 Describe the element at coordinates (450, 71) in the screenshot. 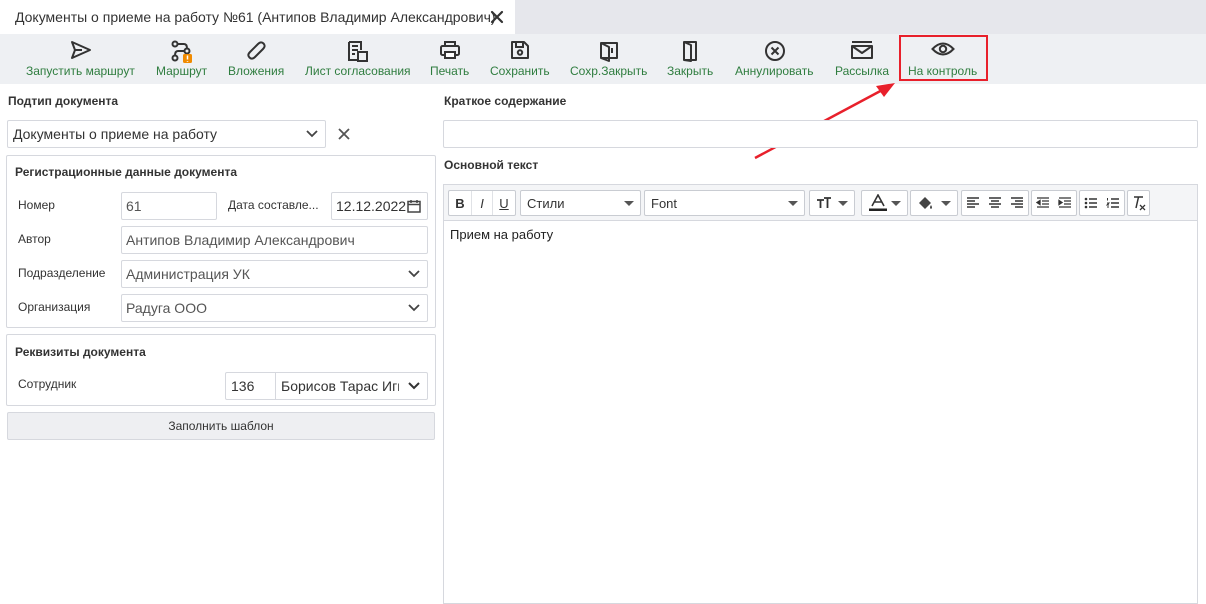

I see `print-label: Печать` at that location.